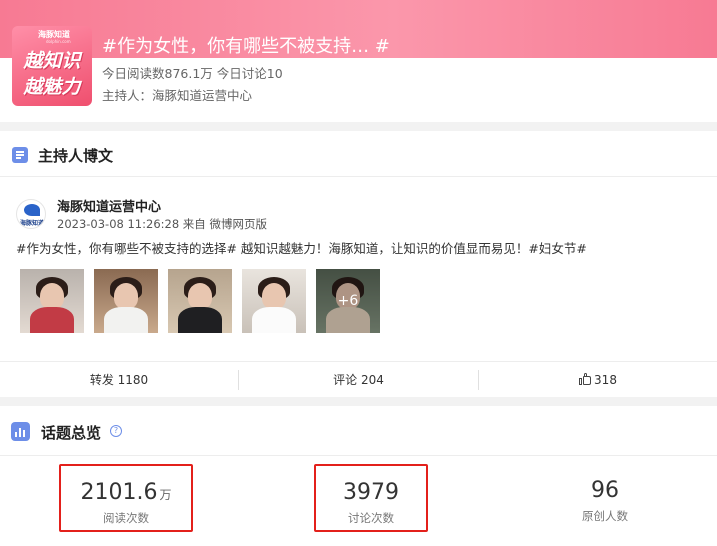 The width and height of the screenshot is (717, 546). I want to click on section-title: 主持人博文, so click(76, 156).